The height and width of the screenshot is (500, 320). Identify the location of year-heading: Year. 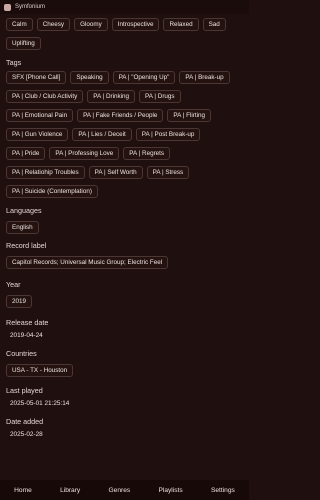
(13, 284).